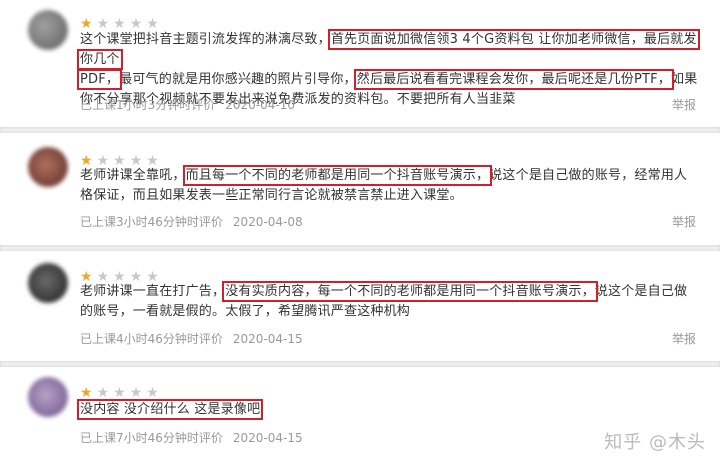 This screenshot has width=720, height=472. What do you see at coordinates (170, 409) in the screenshot?
I see `highlighted-phrase: 没内容 没介绍什么 这是录像吧` at bounding box center [170, 409].